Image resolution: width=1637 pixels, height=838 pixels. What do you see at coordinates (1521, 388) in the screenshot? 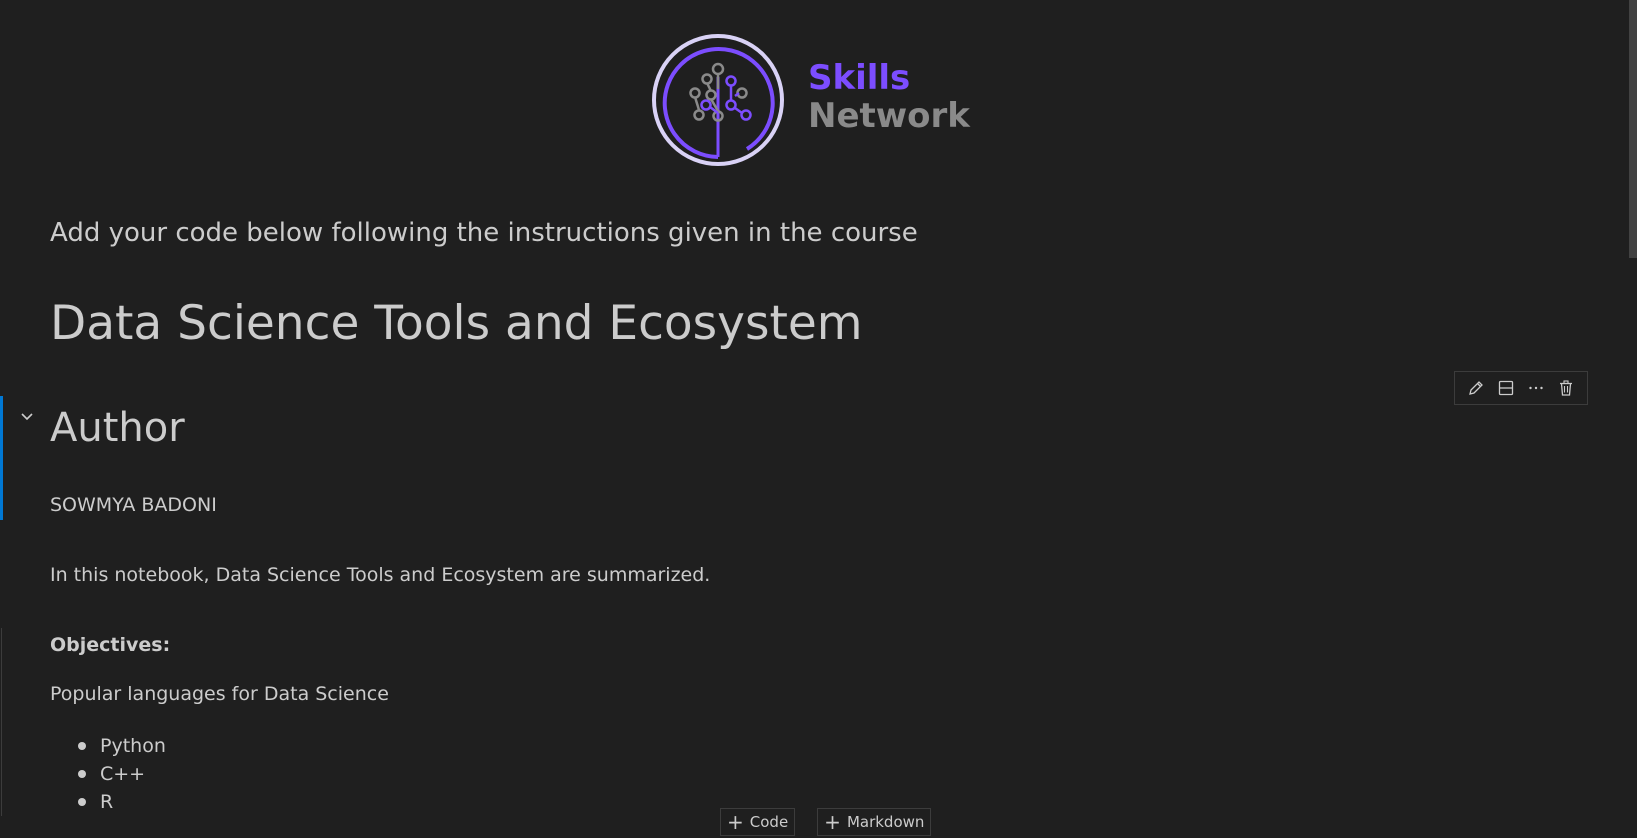
I see `cell-toolbar` at bounding box center [1521, 388].